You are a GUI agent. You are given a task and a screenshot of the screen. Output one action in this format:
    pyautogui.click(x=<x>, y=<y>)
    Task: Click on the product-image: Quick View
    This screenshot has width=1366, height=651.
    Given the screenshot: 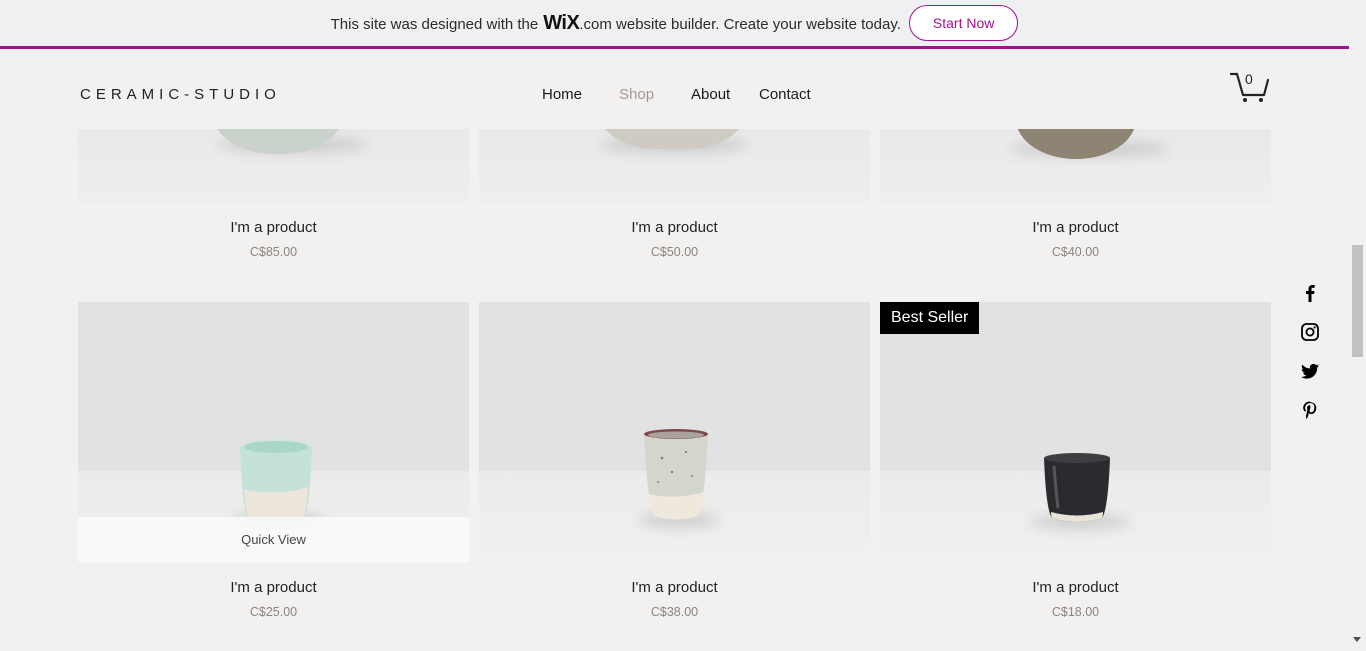 What is the action you would take?
    pyautogui.click(x=273, y=432)
    